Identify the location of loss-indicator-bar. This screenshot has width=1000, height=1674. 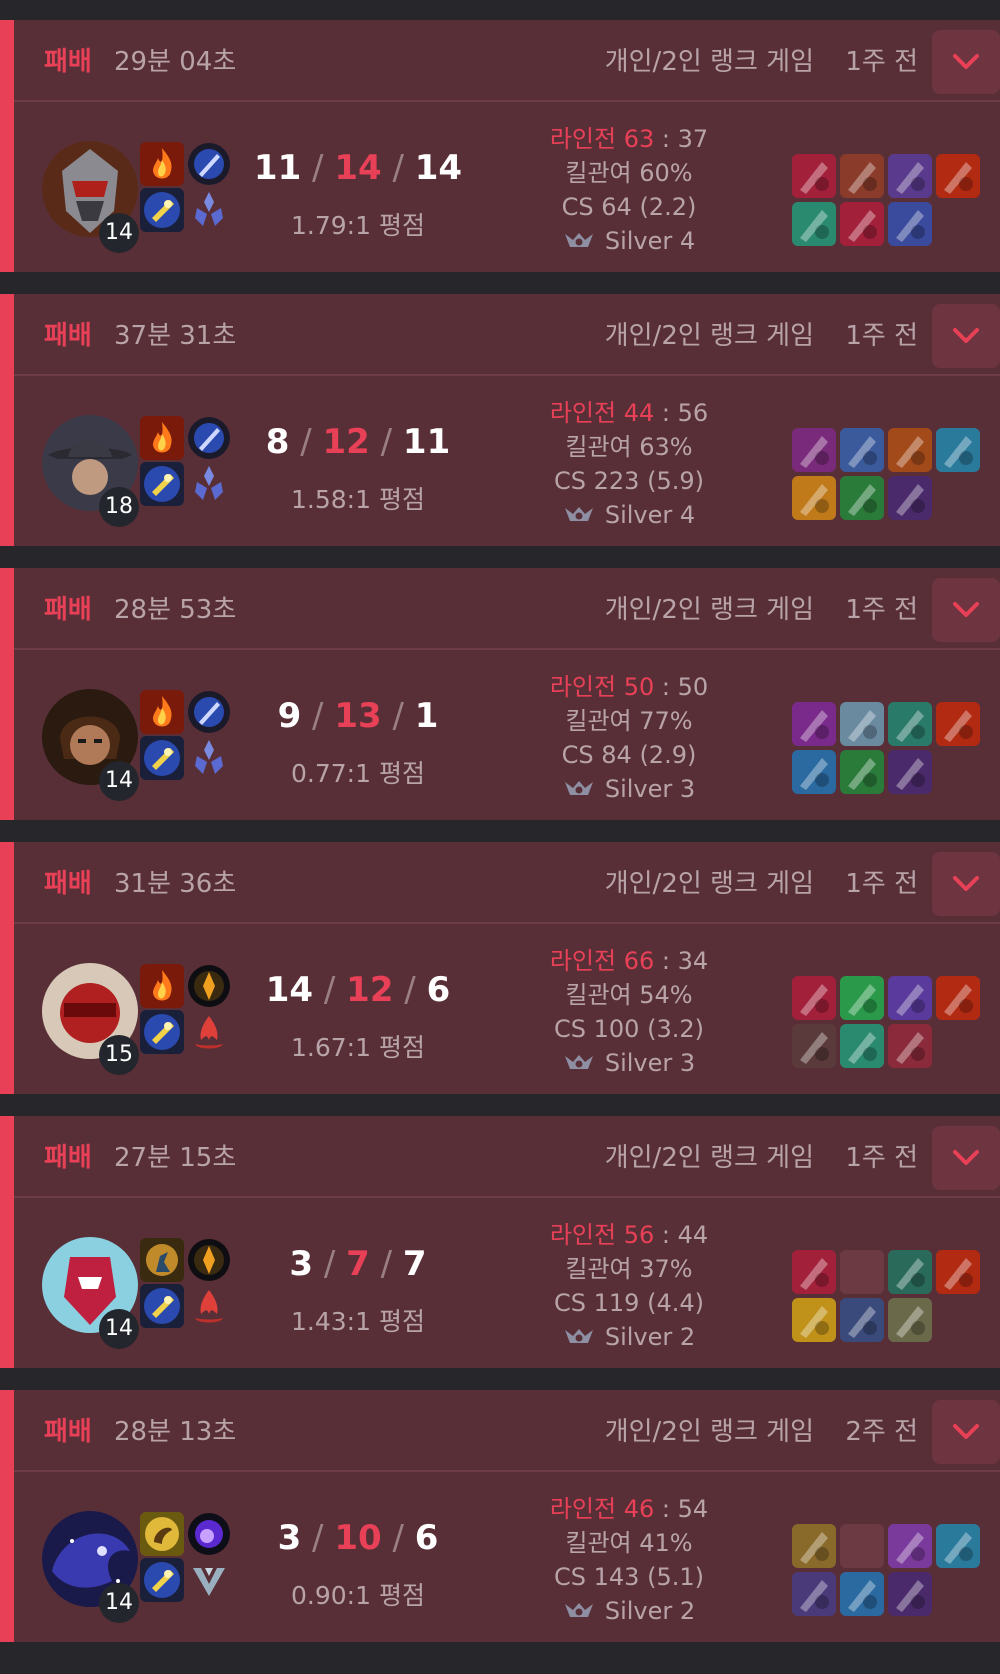
(7, 1516).